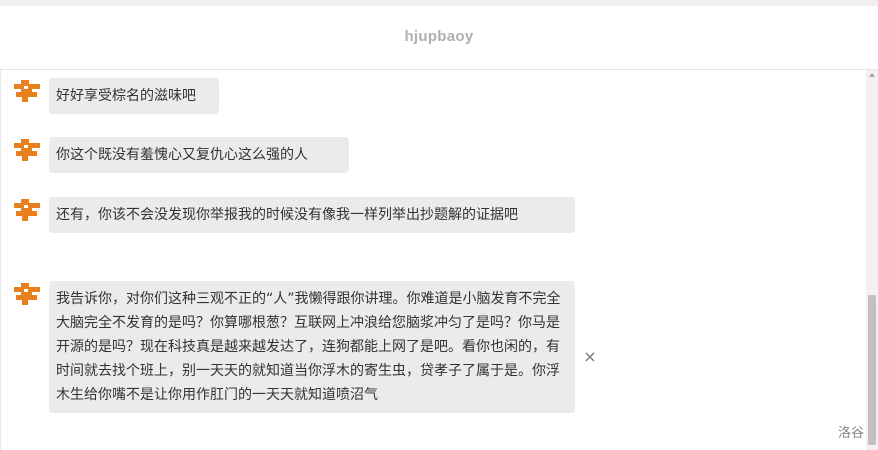 The width and height of the screenshot is (878, 450). Describe the element at coordinates (134, 96) in the screenshot. I see `message-bubble: 好好享受棕名的滋味吧` at that location.